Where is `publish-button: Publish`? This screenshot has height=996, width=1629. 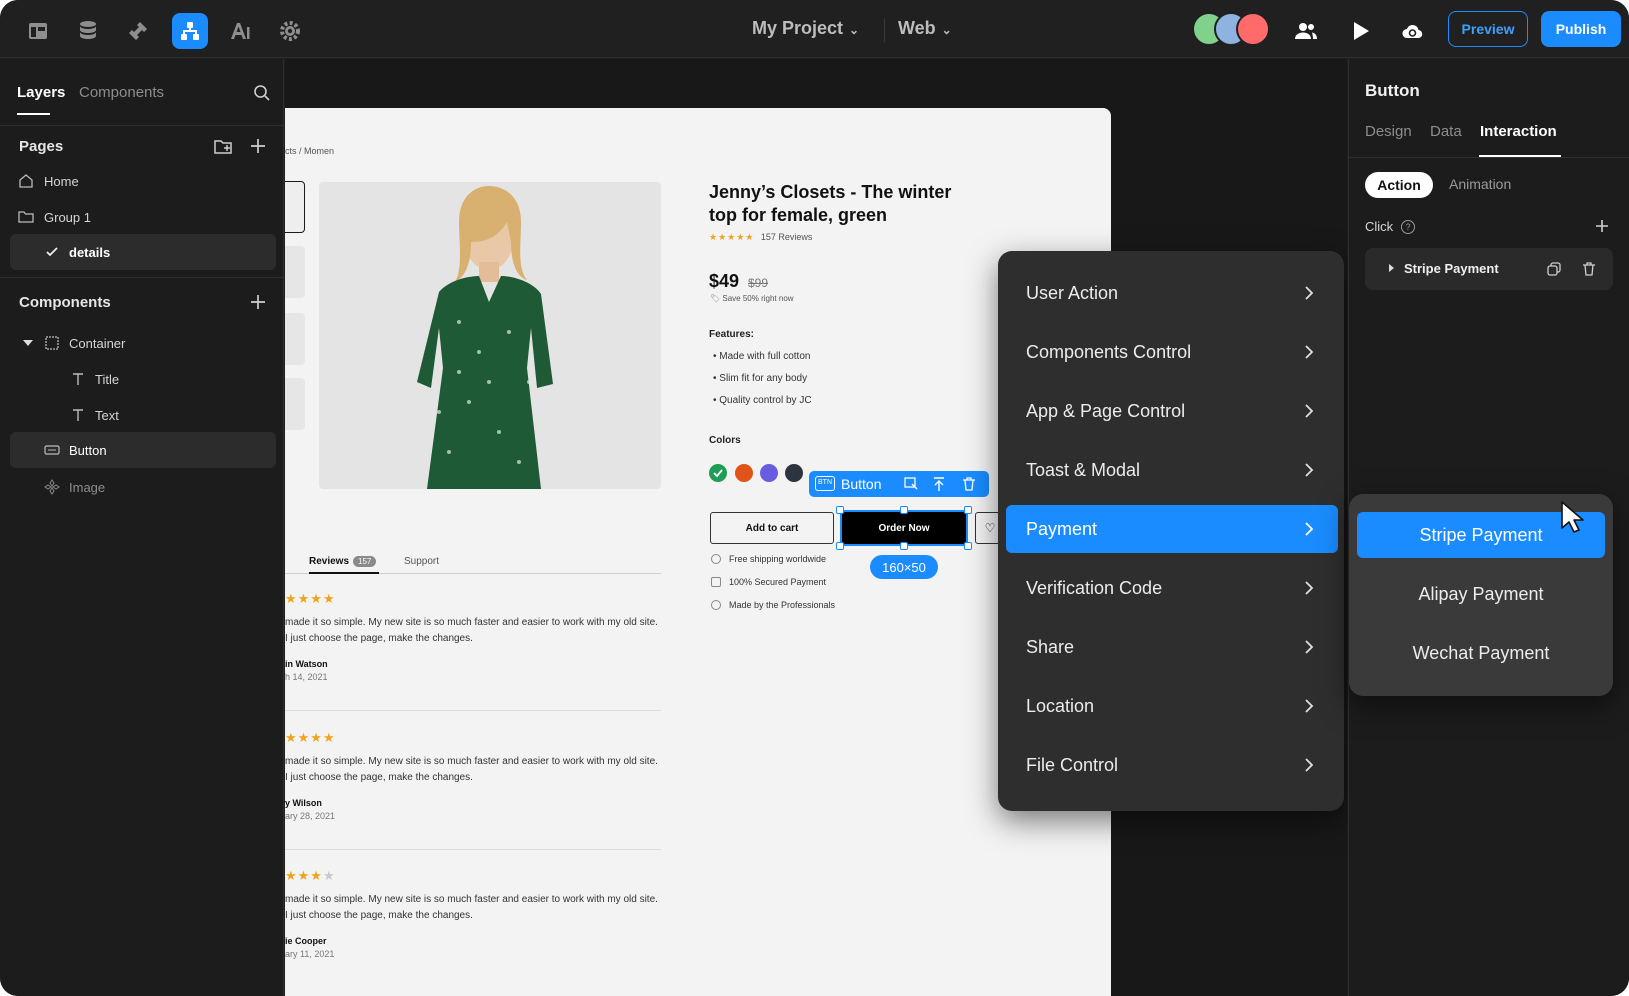 publish-button: Publish is located at coordinates (1581, 29).